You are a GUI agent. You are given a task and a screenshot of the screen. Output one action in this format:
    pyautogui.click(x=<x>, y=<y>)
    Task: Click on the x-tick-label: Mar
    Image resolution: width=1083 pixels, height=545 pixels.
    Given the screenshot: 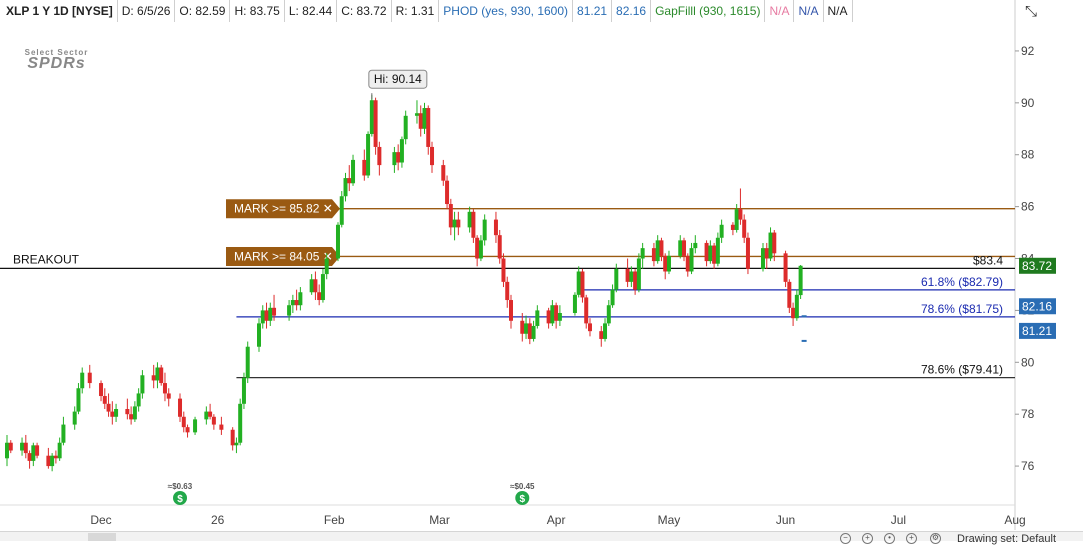 What is the action you would take?
    pyautogui.click(x=439, y=520)
    